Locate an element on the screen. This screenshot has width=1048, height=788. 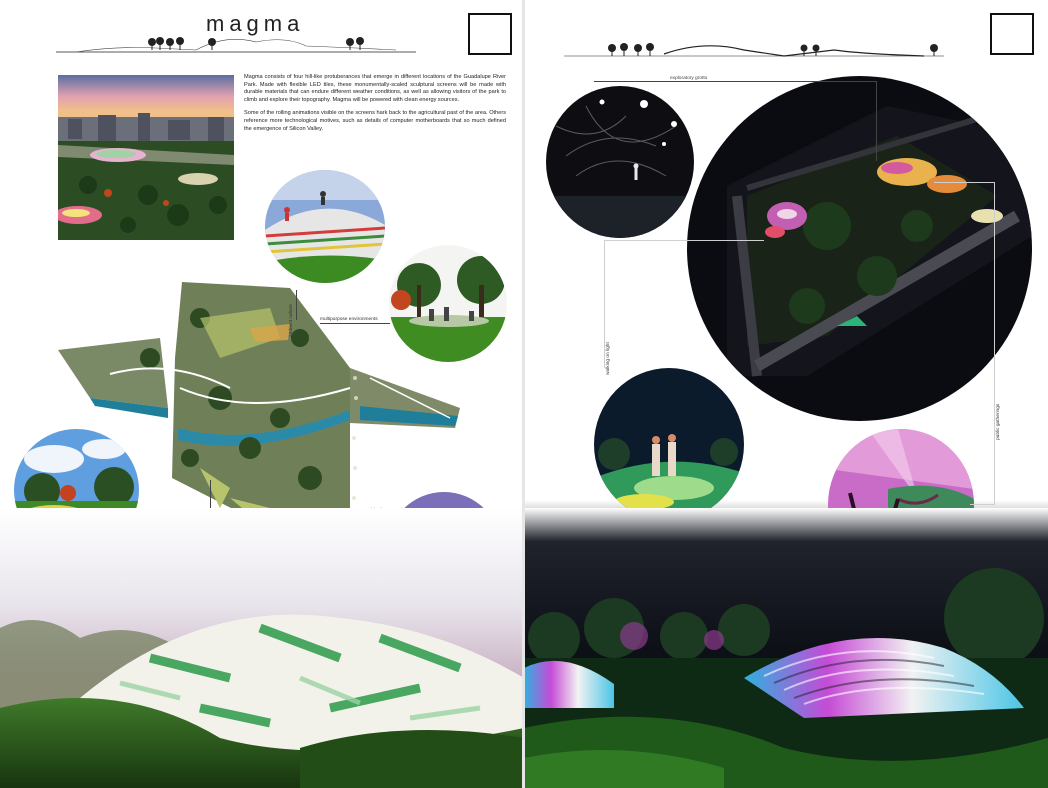
document-title: magma is located at coordinates (255, 23).